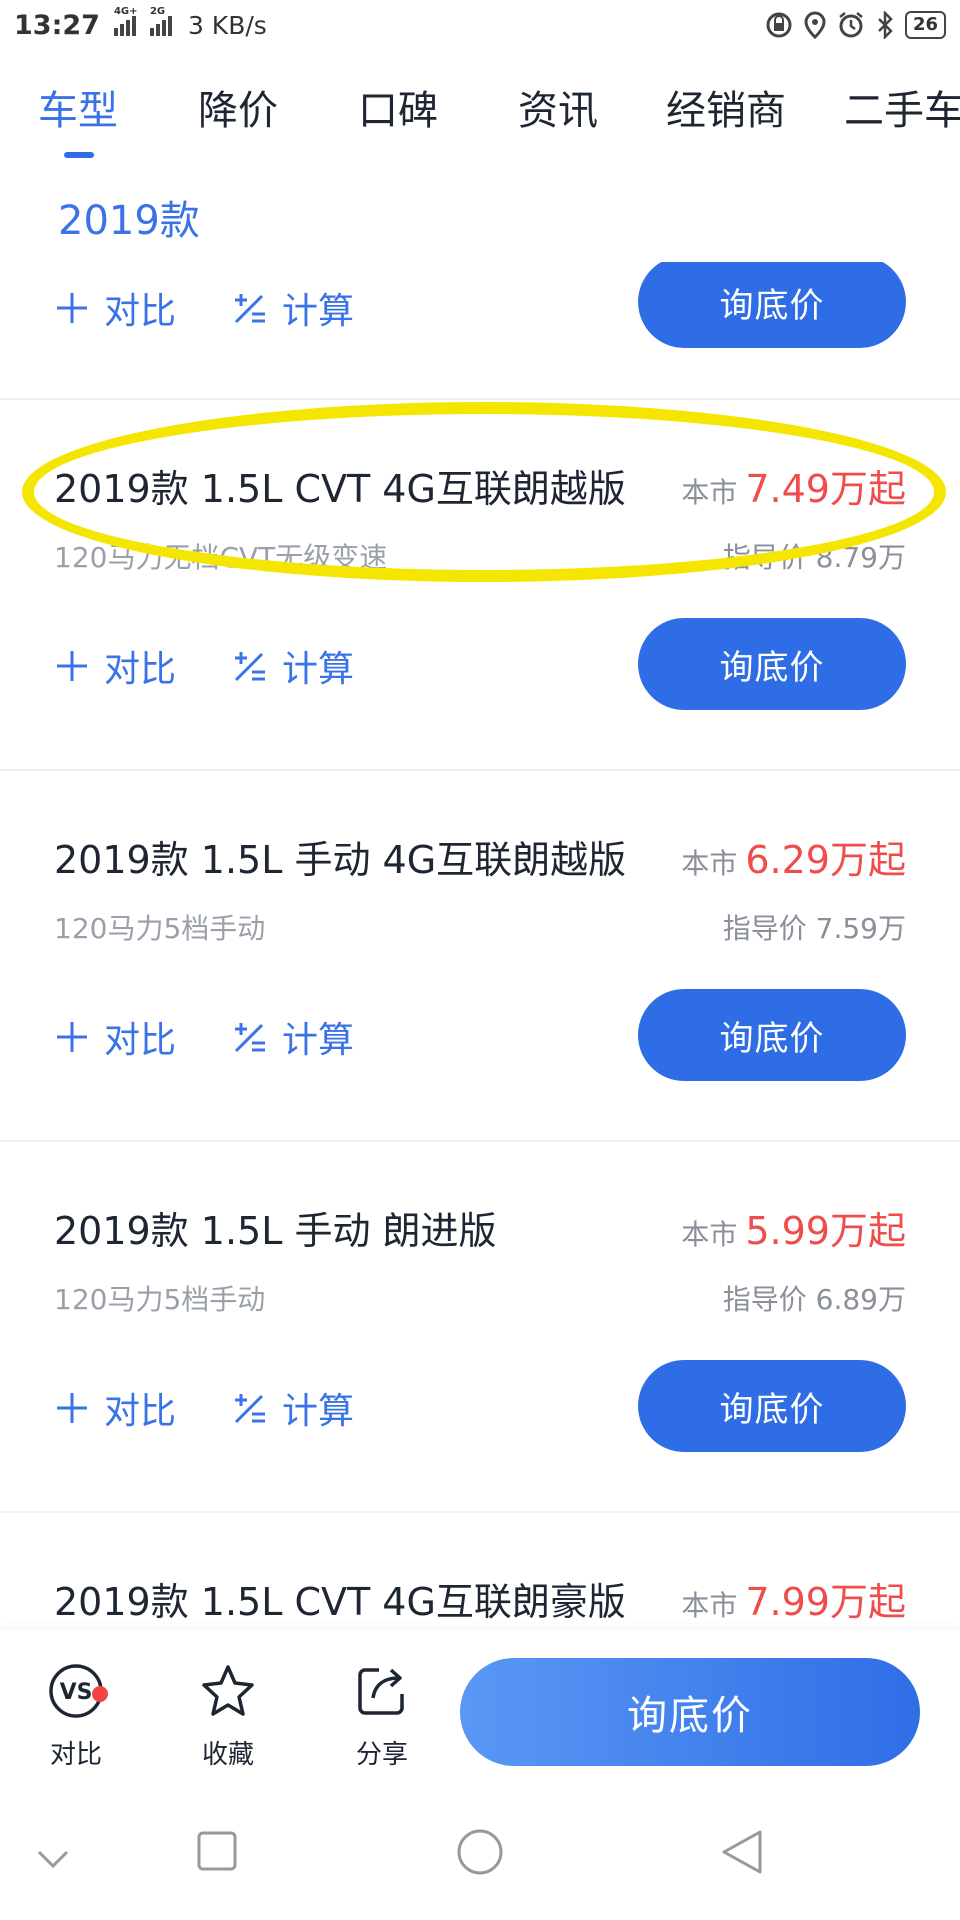 The height and width of the screenshot is (1920, 960). What do you see at coordinates (57, 25) in the screenshot?
I see `status-time: 13:27` at bounding box center [57, 25].